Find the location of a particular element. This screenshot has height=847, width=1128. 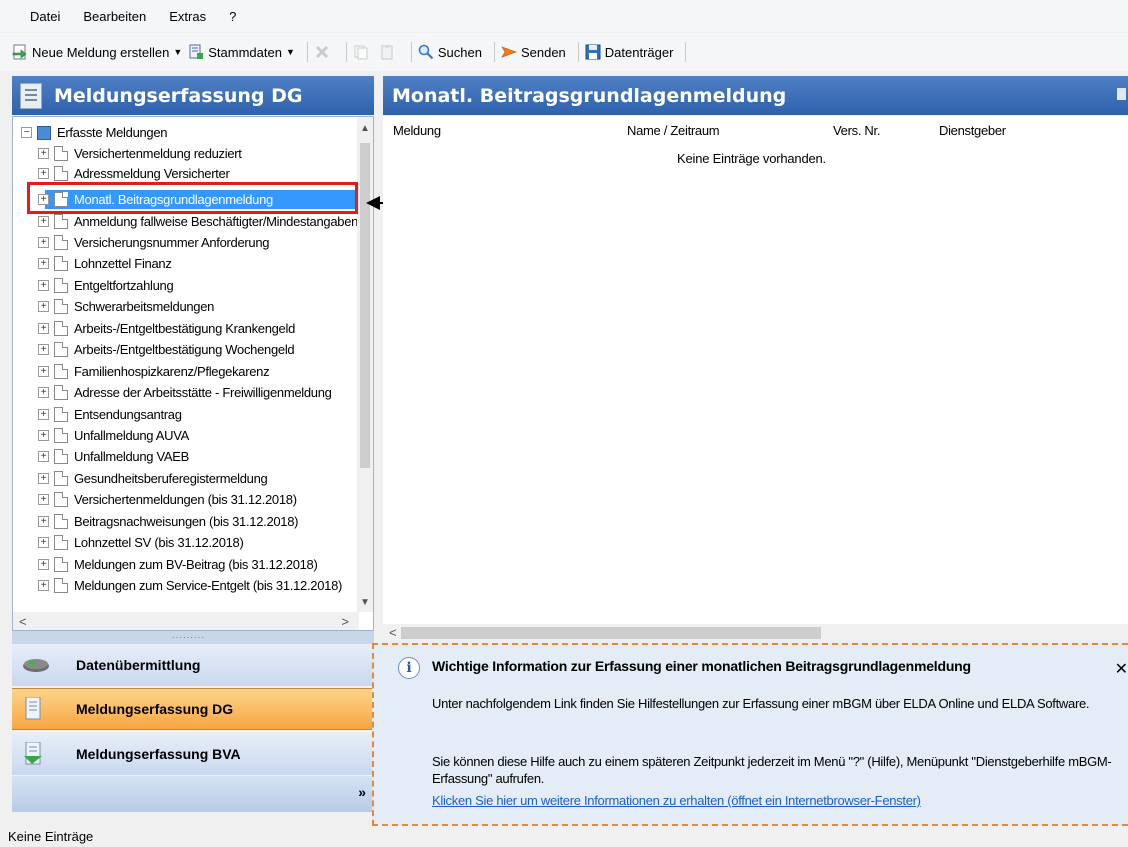

tree-item: + Schwerarbeitsmeldungen is located at coordinates (126, 306).